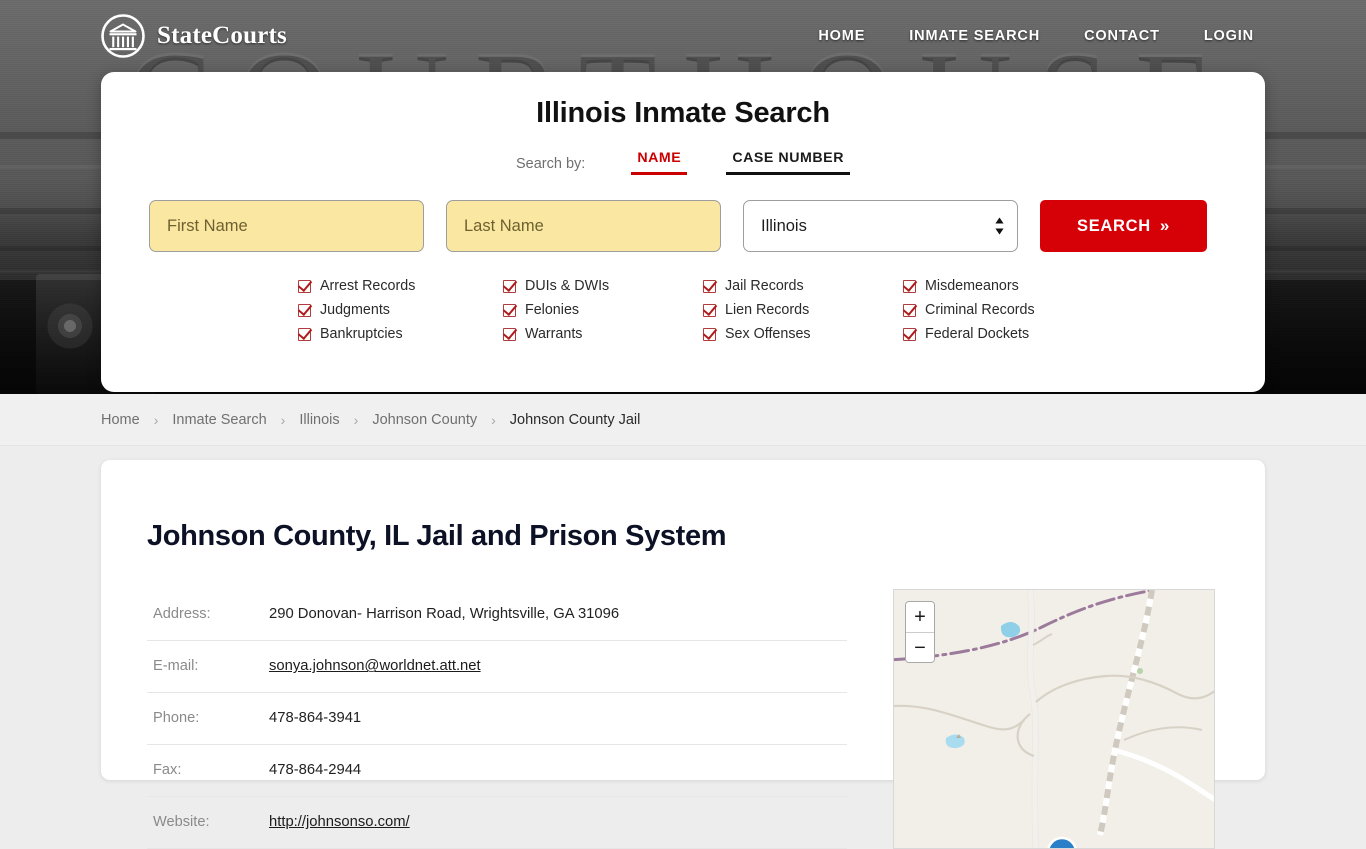 This screenshot has width=1366, height=849. What do you see at coordinates (208, 614) in the screenshot?
I see `row-label: Address:` at bounding box center [208, 614].